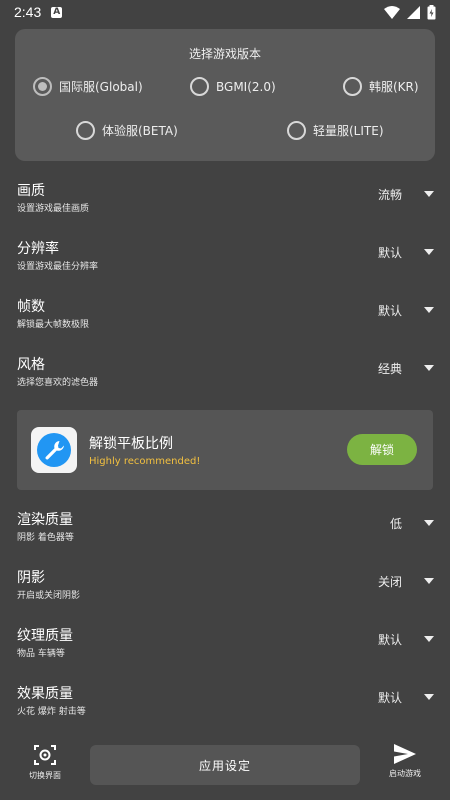  What do you see at coordinates (38, 249) in the screenshot?
I see `setting-title: 分辨率` at bounding box center [38, 249].